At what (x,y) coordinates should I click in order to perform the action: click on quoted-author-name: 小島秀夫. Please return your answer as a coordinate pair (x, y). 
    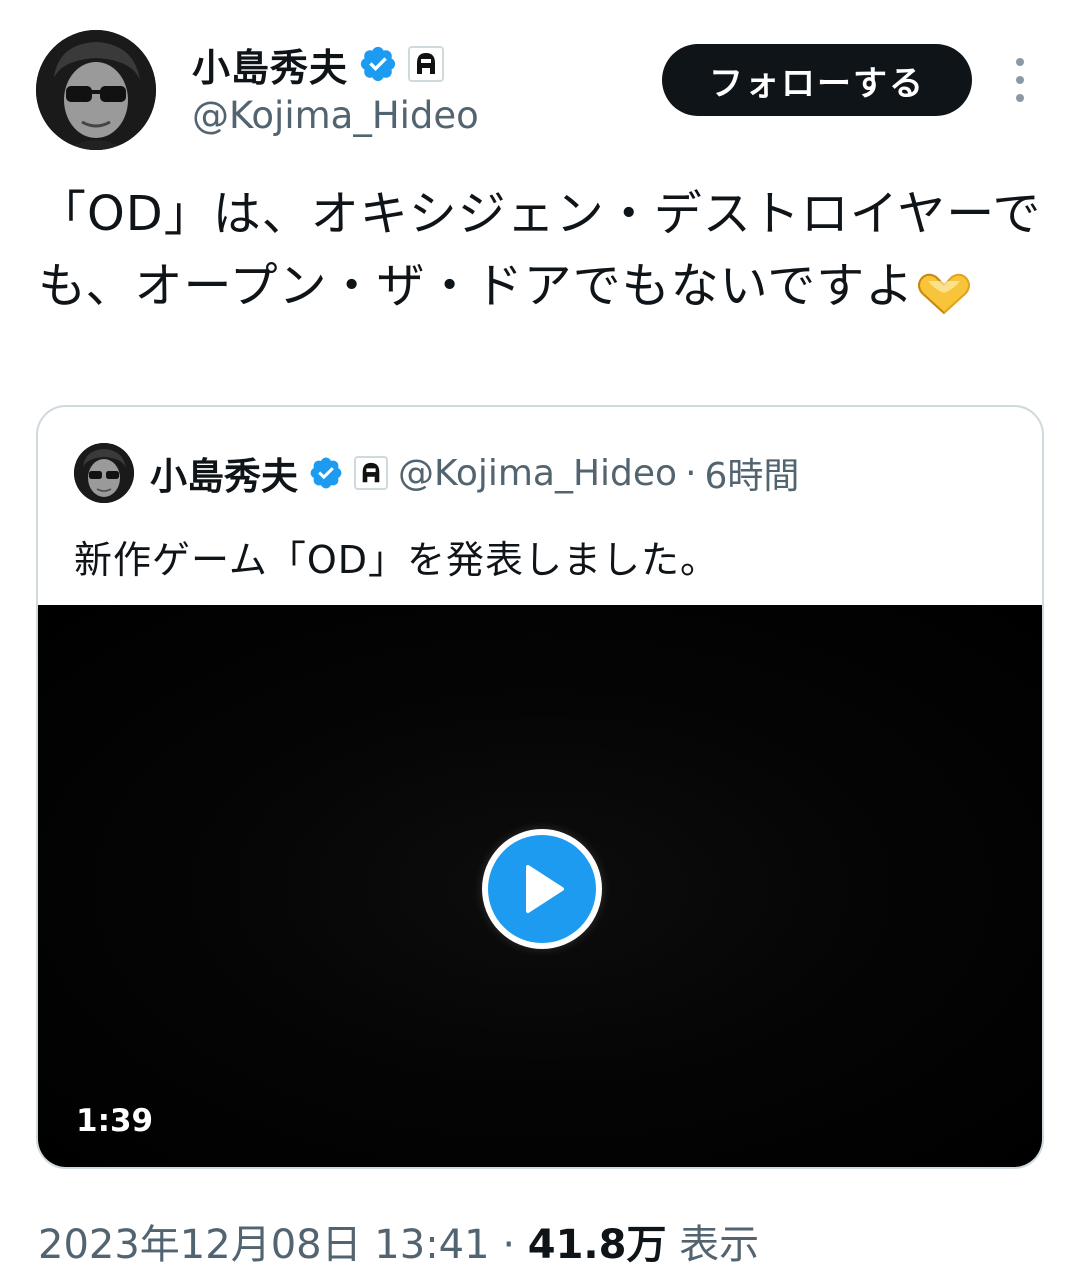
    Looking at the image, I should click on (224, 473).